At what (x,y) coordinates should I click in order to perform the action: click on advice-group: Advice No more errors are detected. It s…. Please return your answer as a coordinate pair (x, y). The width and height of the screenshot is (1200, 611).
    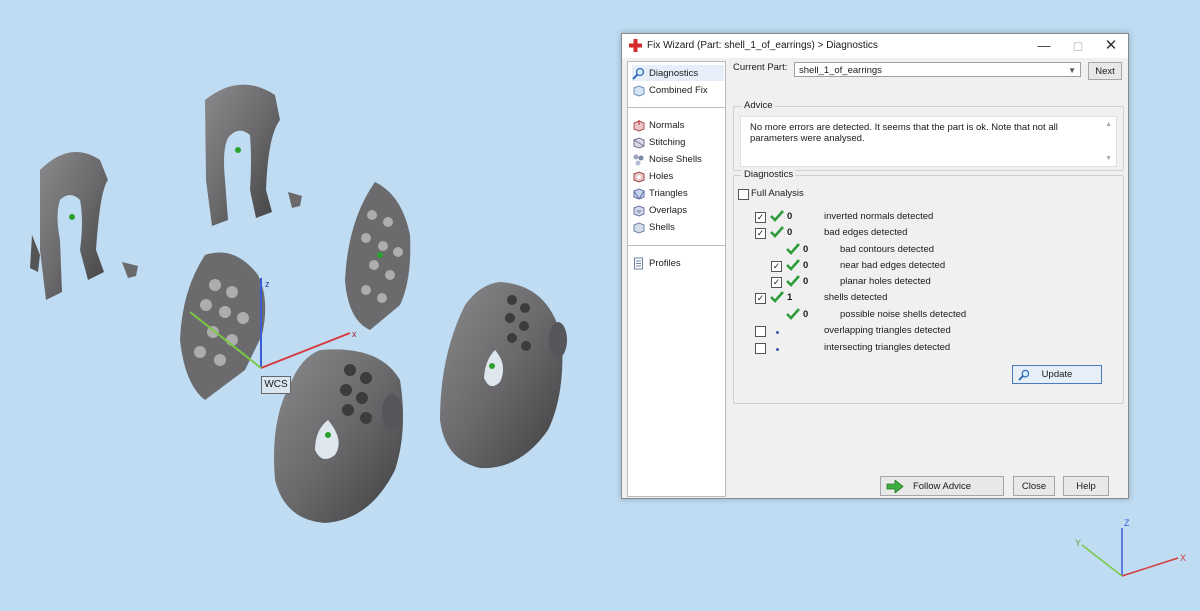
    Looking at the image, I should click on (928, 135).